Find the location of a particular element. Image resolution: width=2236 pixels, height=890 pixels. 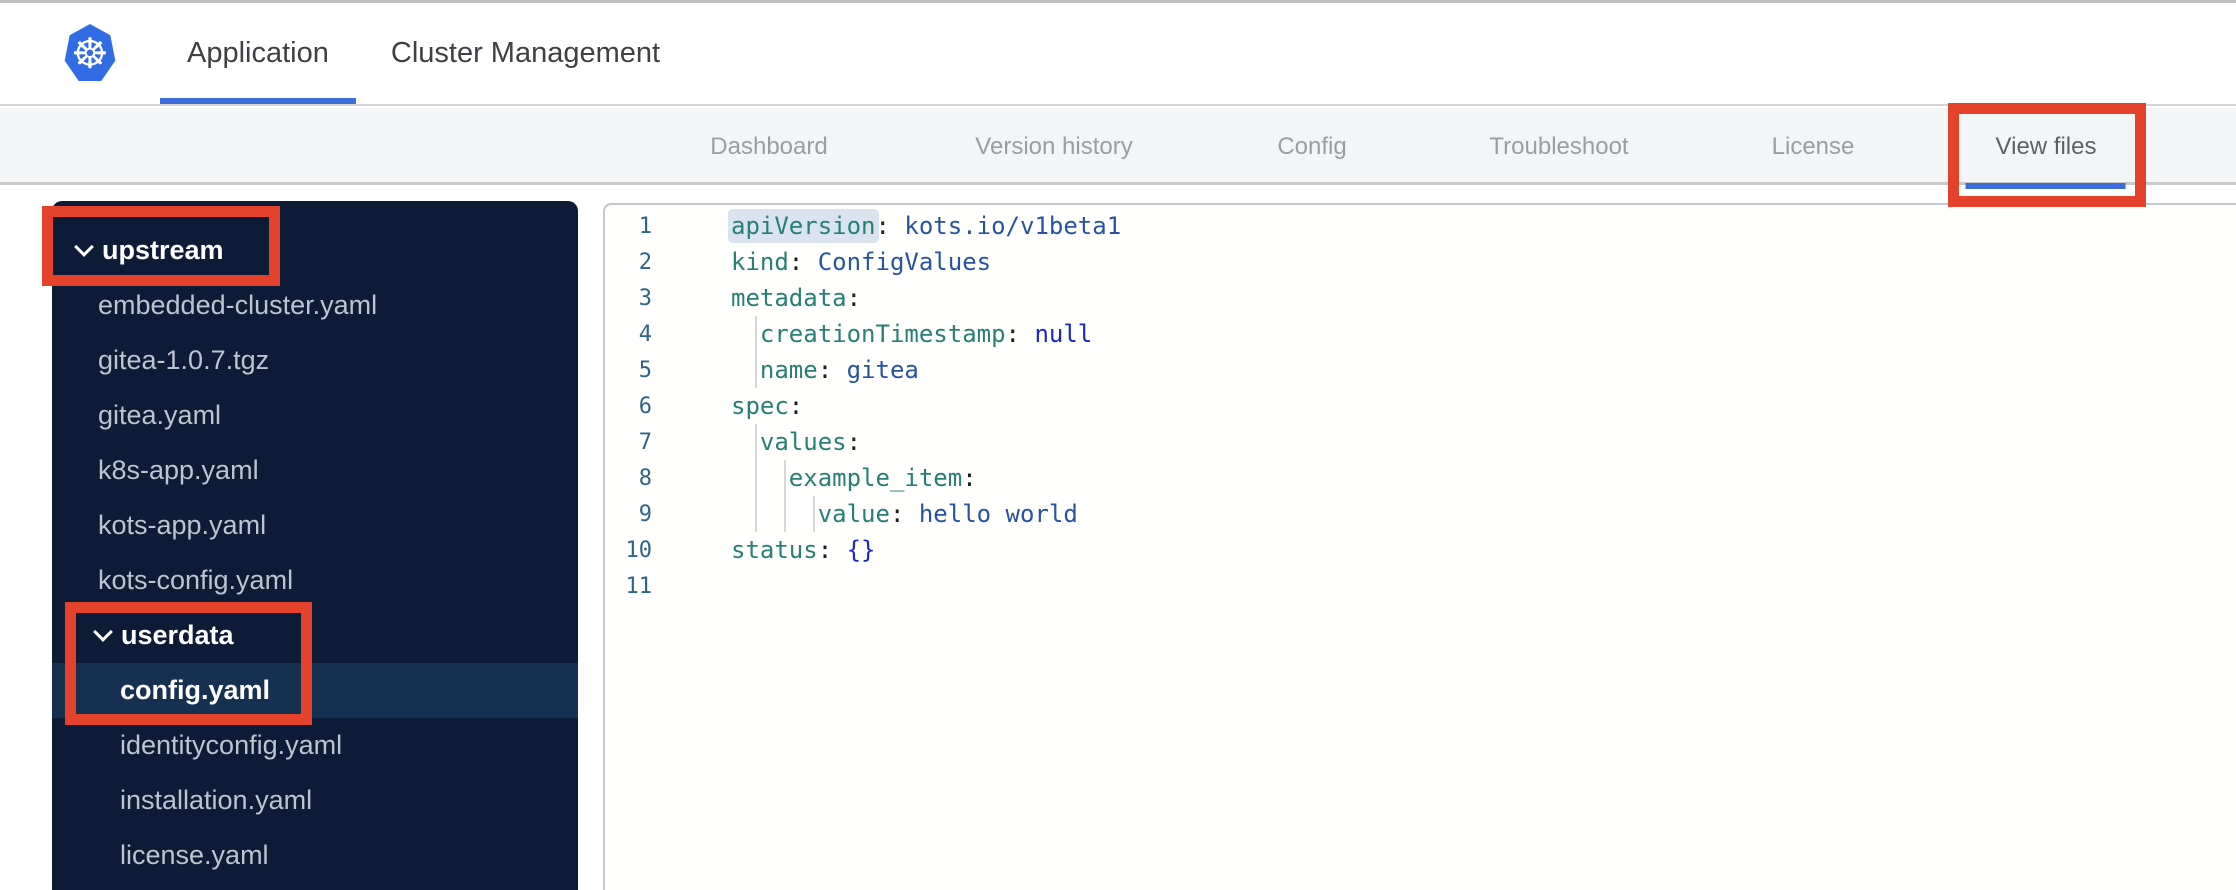

code-text: creationTimestamp: null is located at coordinates (872, 334).